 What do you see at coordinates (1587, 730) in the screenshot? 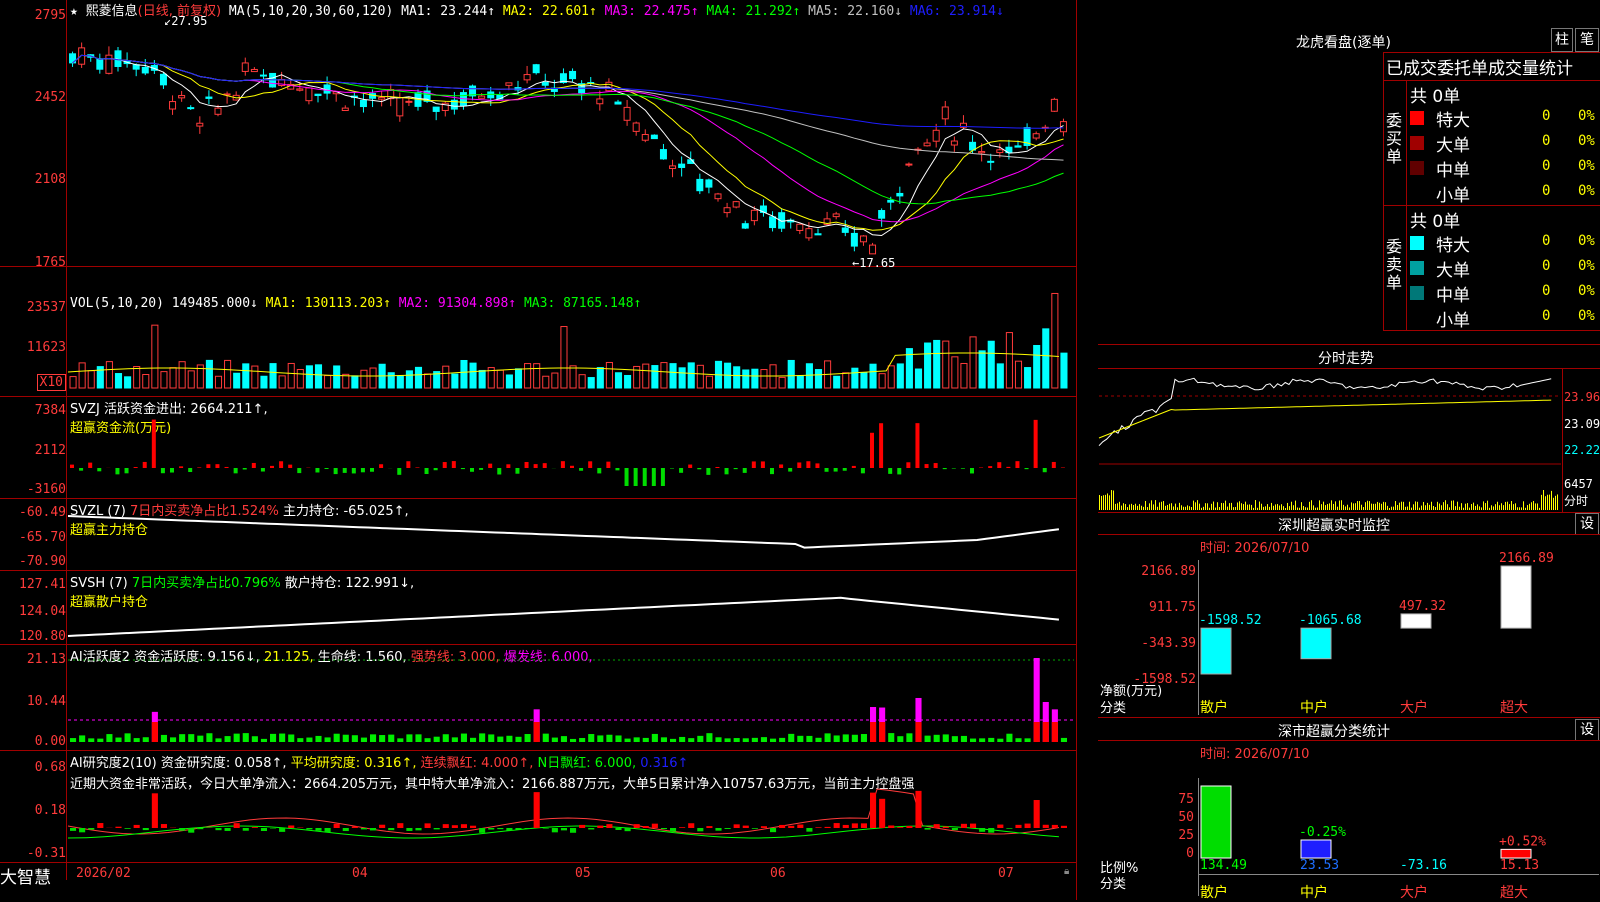
I see `classify-settings-button: 设` at bounding box center [1587, 730].